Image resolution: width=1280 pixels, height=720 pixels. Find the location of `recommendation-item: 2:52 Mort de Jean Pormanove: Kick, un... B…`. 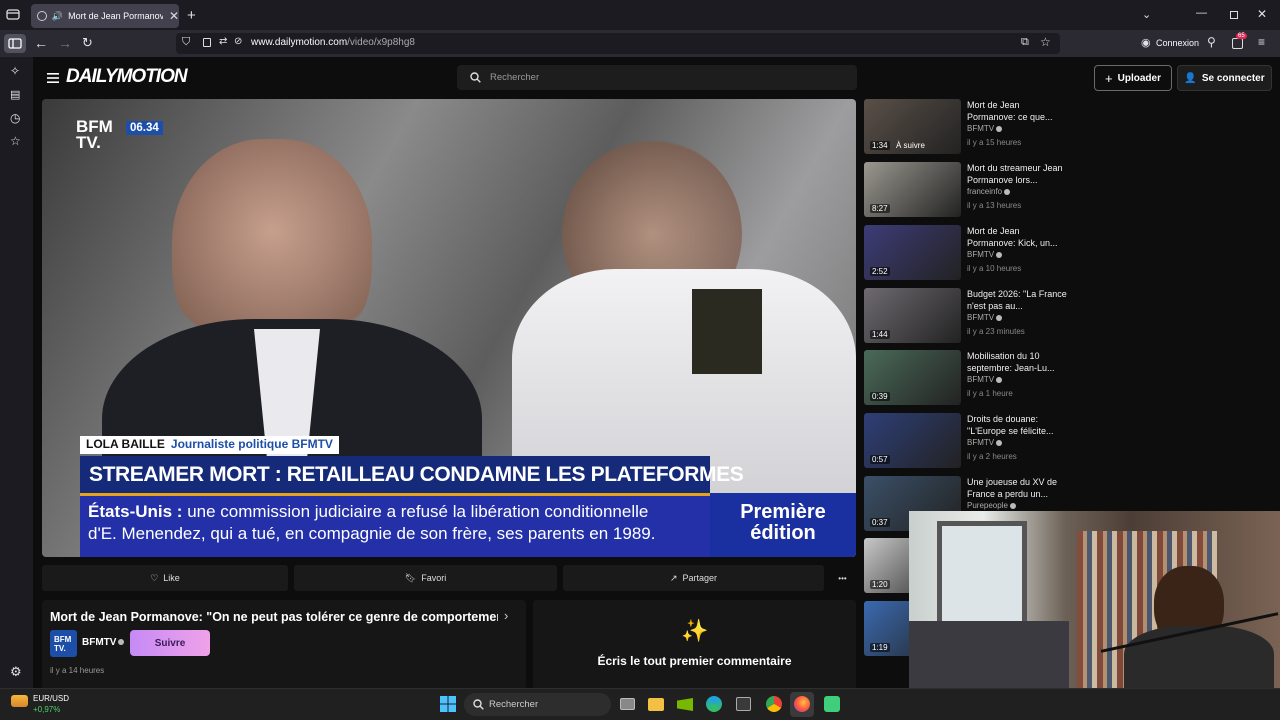

recommendation-item: 2:52 Mort de Jean Pormanove: Kick, un... B… is located at coordinates (964, 253).